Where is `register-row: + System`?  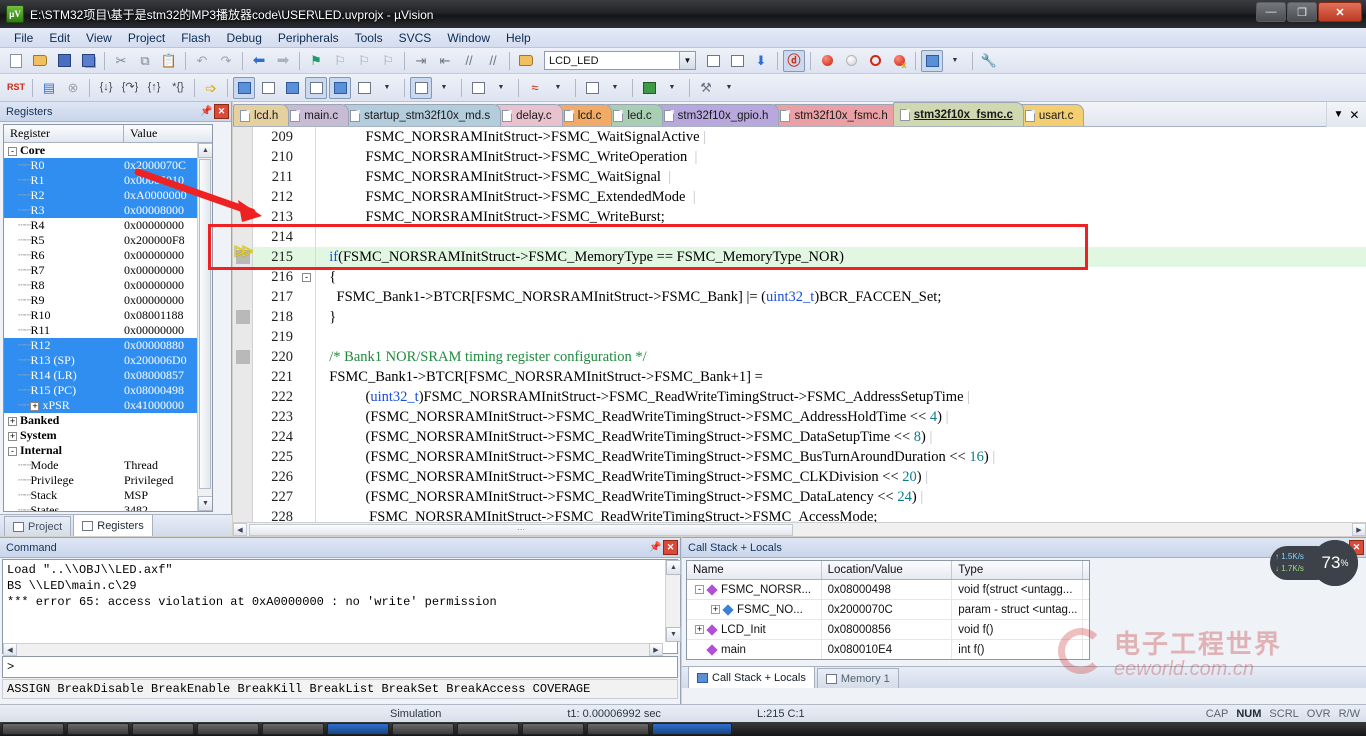
register-row: + System is located at coordinates (108, 435).